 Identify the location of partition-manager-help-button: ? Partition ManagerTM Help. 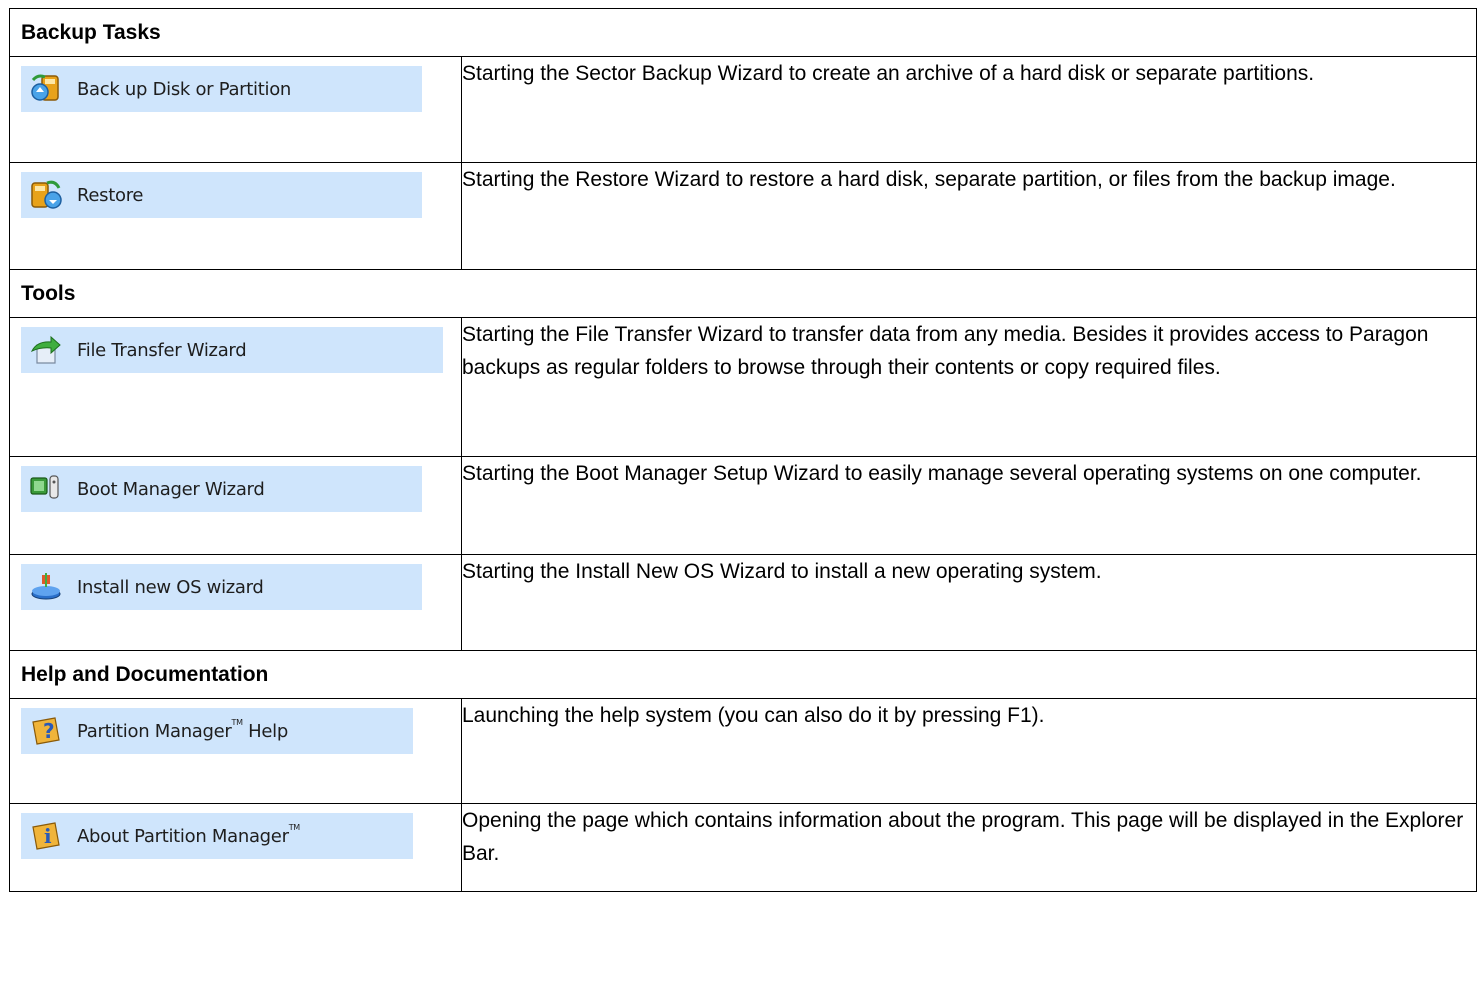
(217, 731).